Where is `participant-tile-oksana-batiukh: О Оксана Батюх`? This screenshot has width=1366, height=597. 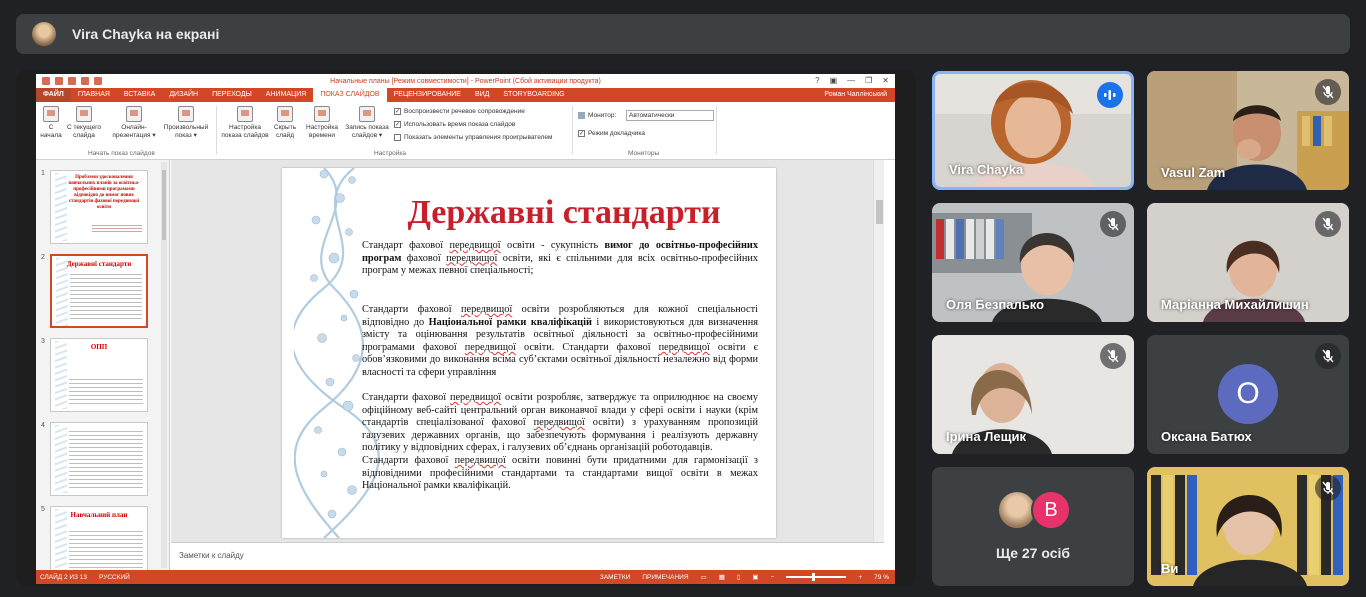 participant-tile-oksana-batiukh: О Оксана Батюх is located at coordinates (1248, 394).